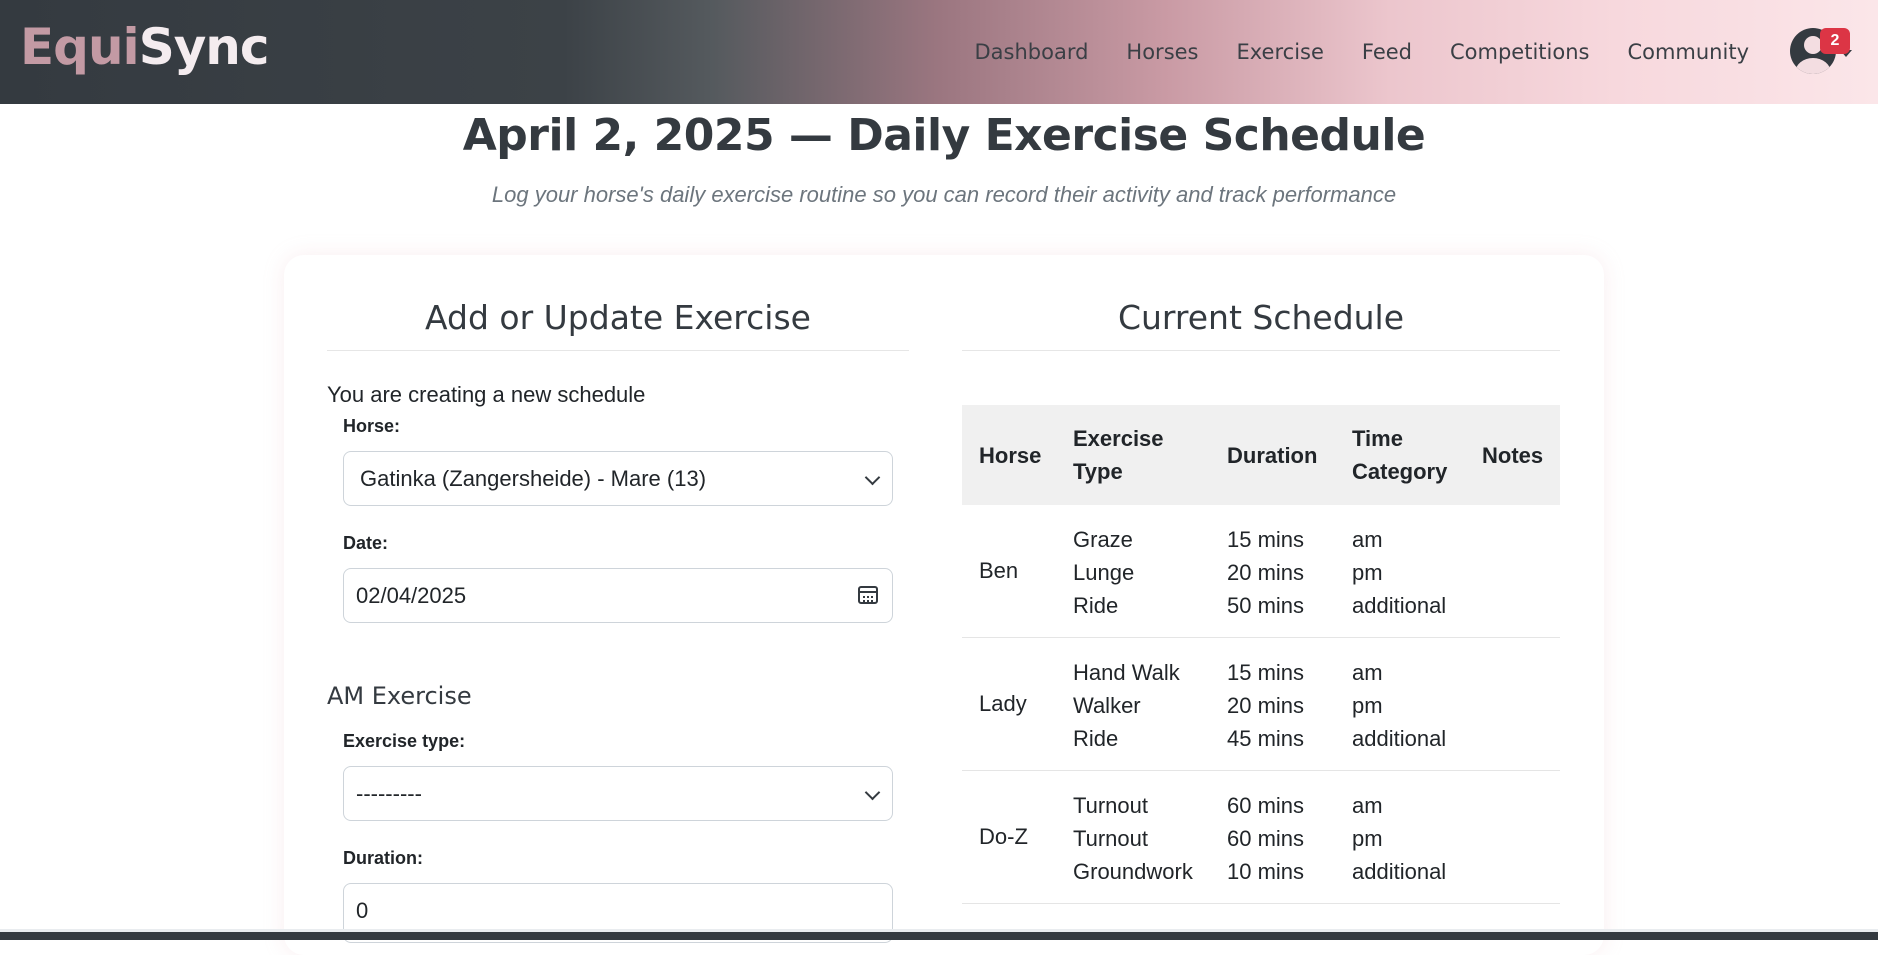 The height and width of the screenshot is (955, 1878). Describe the element at coordinates (1126, 705) in the screenshot. I see `cell-exercise-types: Hand Walk Walker Ride` at that location.